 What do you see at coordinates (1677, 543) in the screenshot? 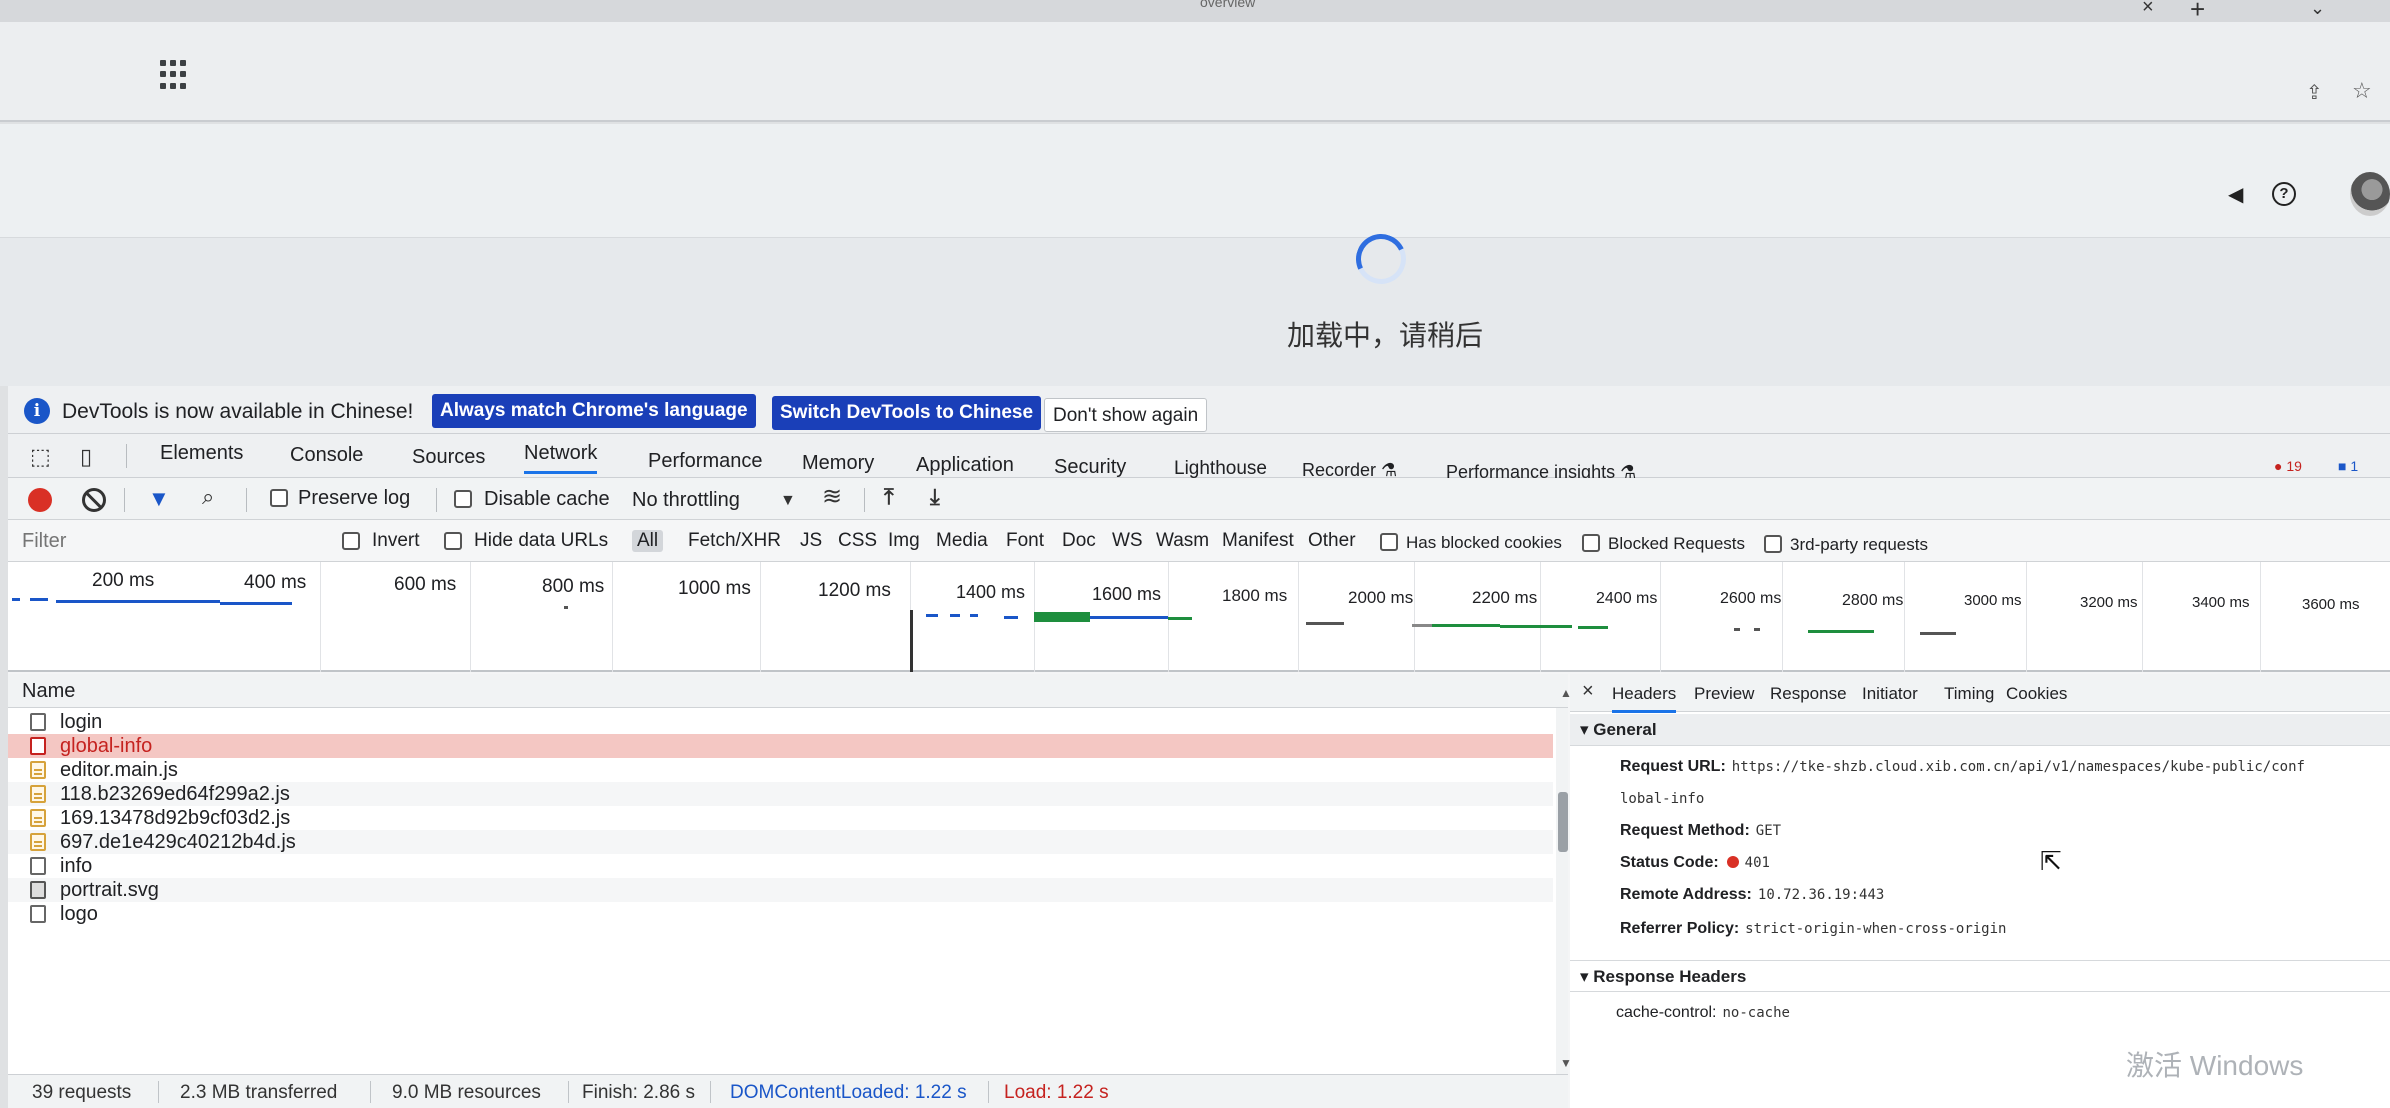
I see `blocked-requests-label: Blocked Requests` at bounding box center [1677, 543].